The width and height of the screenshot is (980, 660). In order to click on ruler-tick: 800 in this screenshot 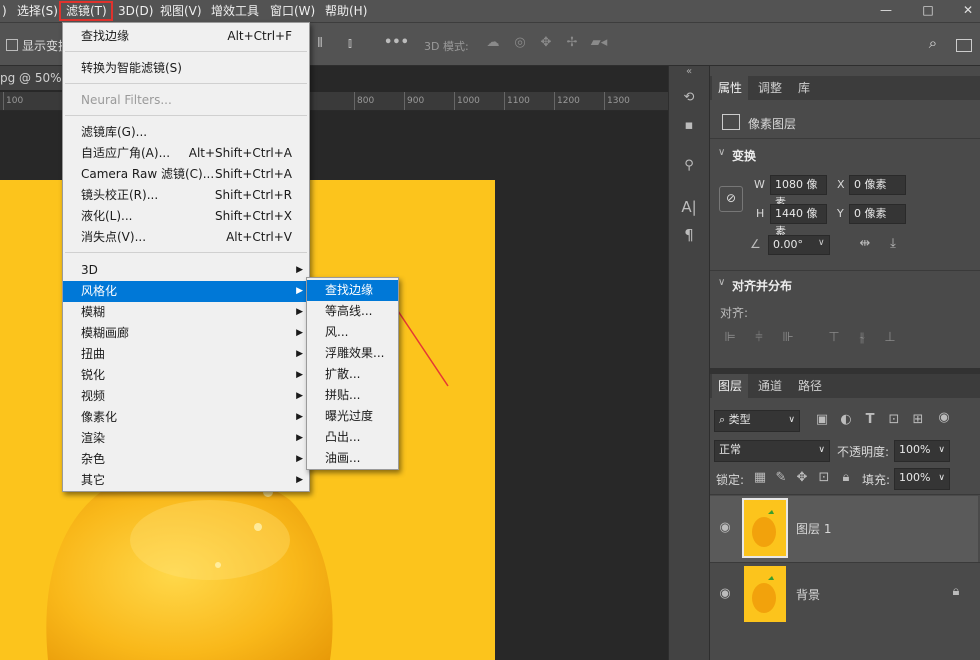, I will do `click(366, 101)`.